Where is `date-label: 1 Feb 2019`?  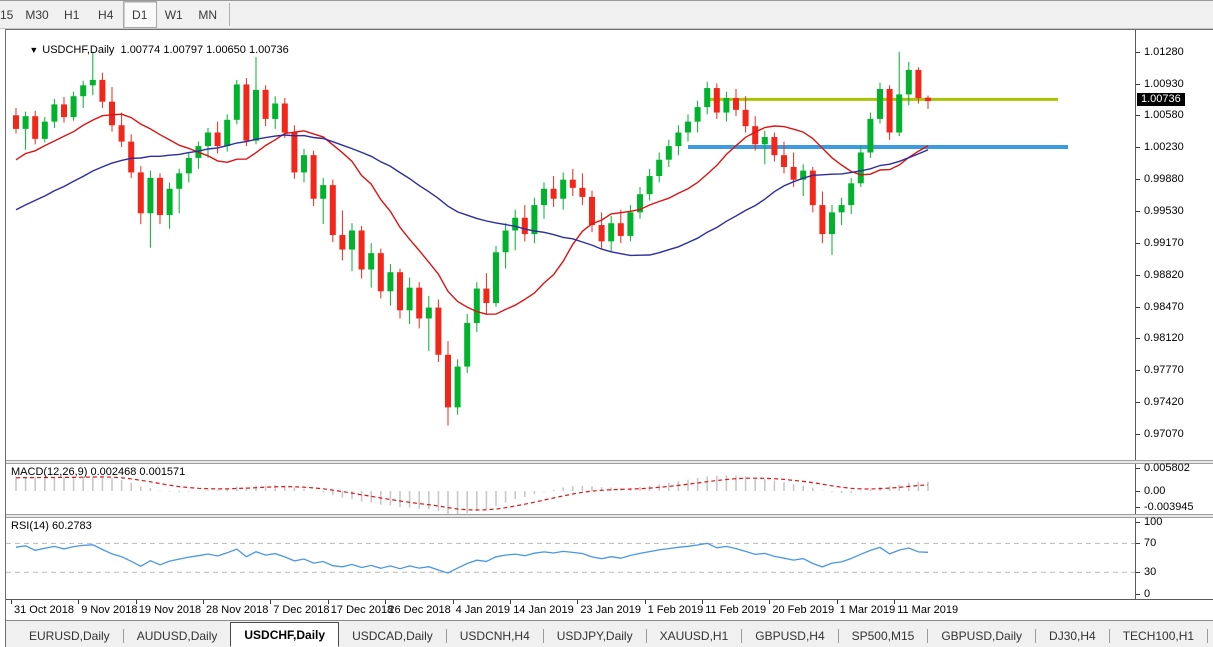 date-label: 1 Feb 2019 is located at coordinates (675, 610).